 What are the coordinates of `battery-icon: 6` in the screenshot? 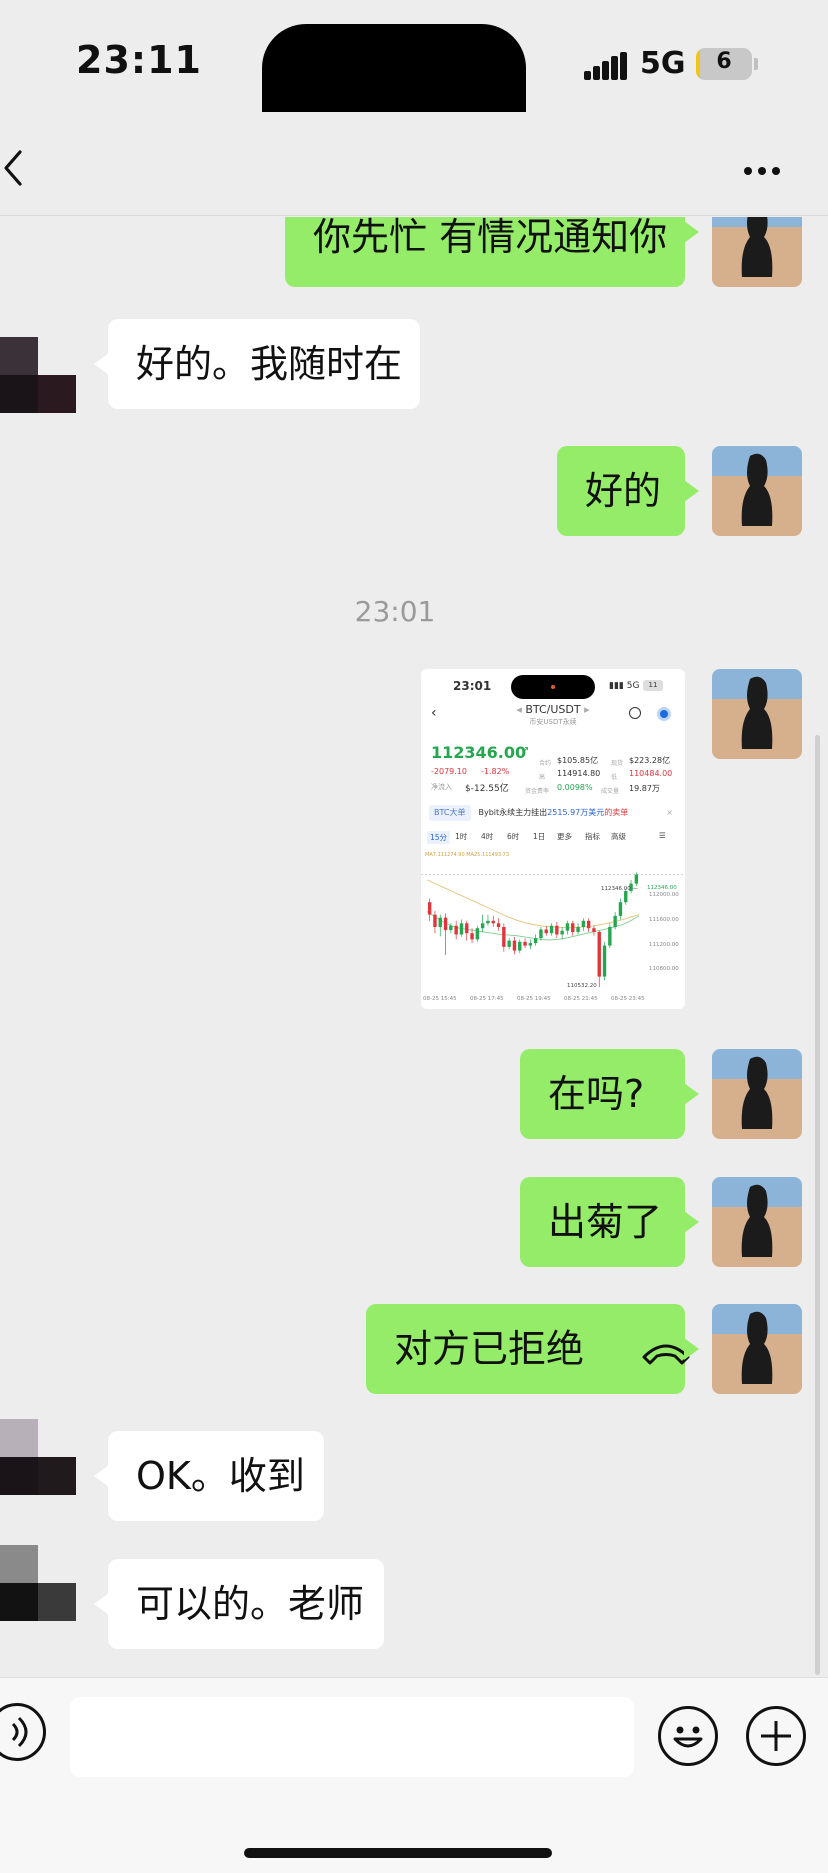 It's located at (724, 64).